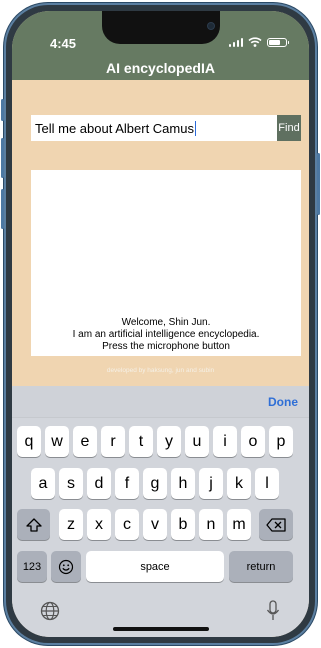 The width and height of the screenshot is (321, 648). Describe the element at coordinates (239, 524) in the screenshot. I see `key: m` at that location.